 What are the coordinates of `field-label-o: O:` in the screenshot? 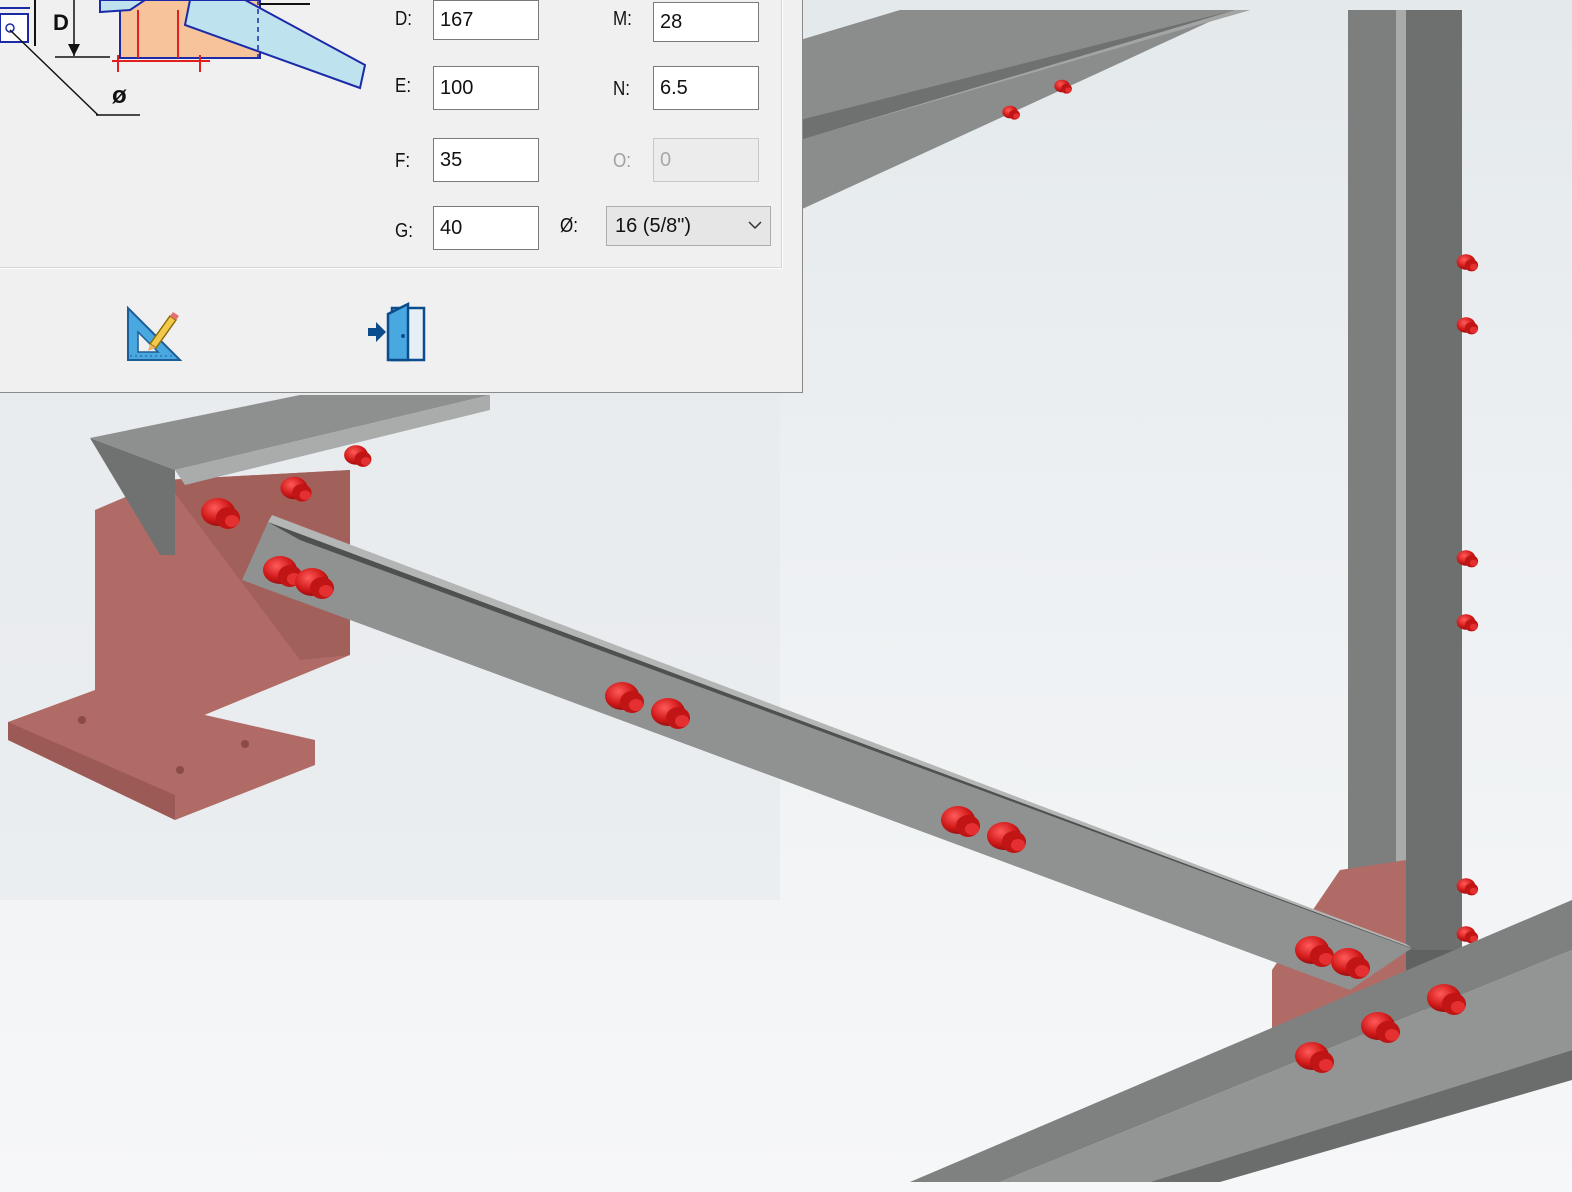 It's located at (622, 161).